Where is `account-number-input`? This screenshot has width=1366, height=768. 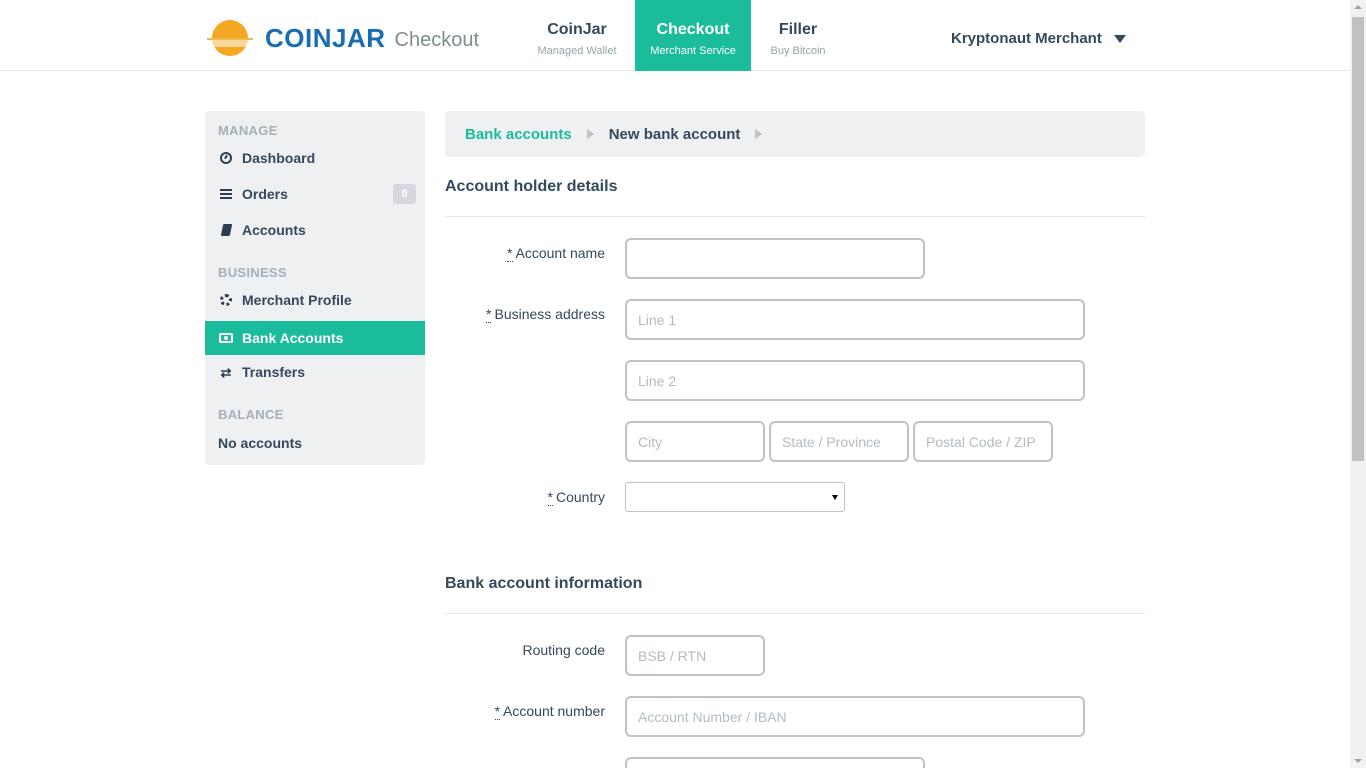 account-number-input is located at coordinates (855, 716).